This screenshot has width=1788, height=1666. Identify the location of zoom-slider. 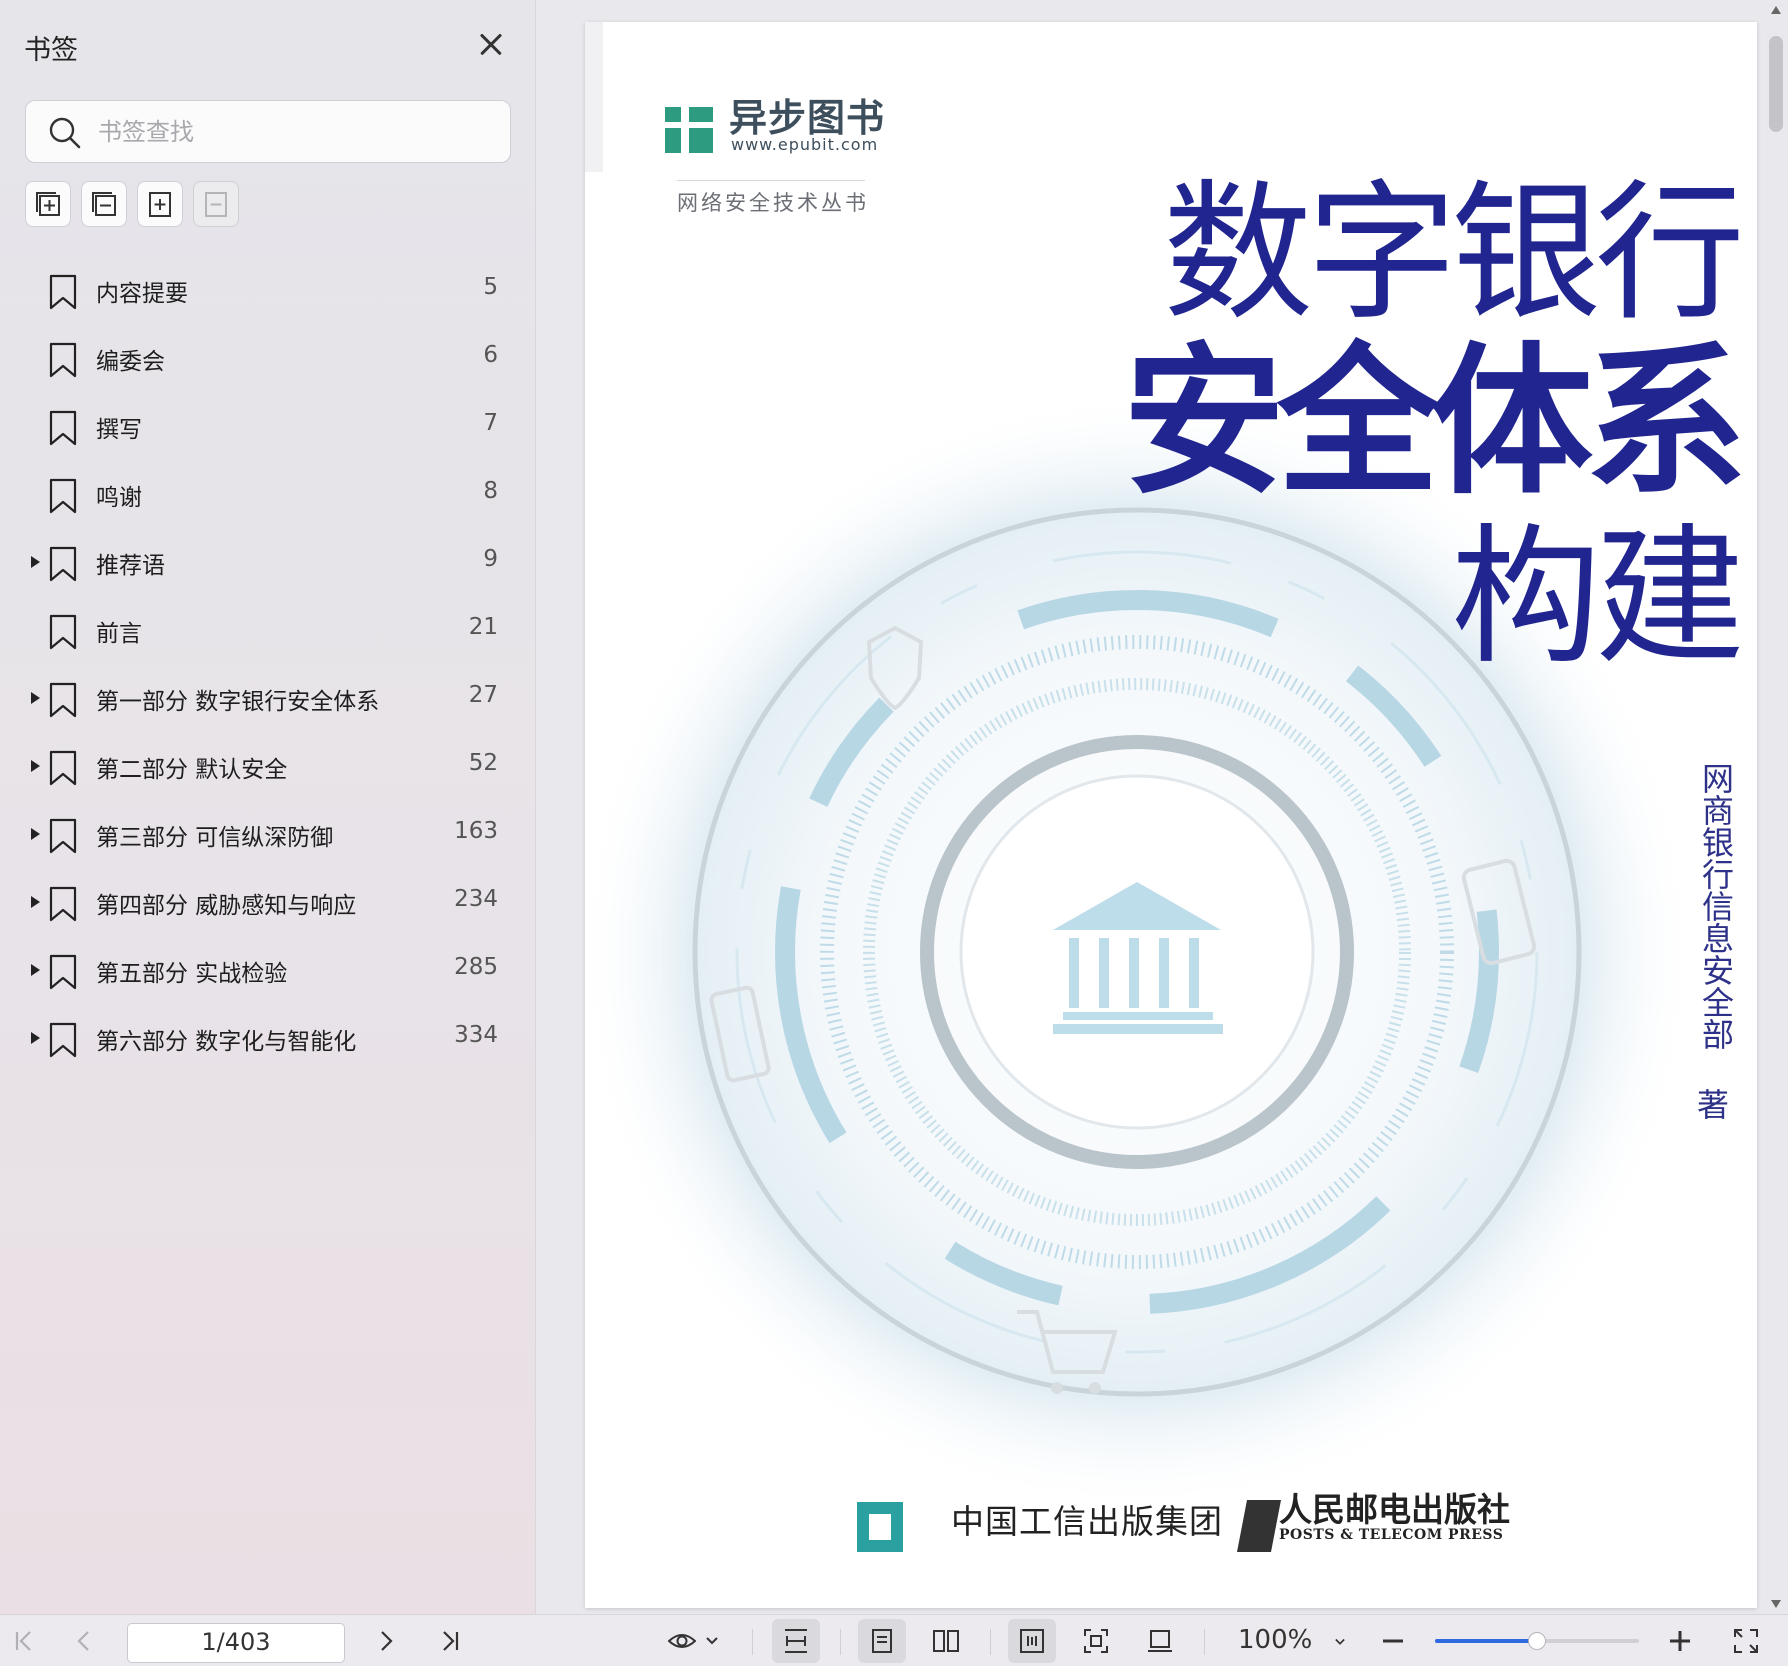
(1537, 1641).